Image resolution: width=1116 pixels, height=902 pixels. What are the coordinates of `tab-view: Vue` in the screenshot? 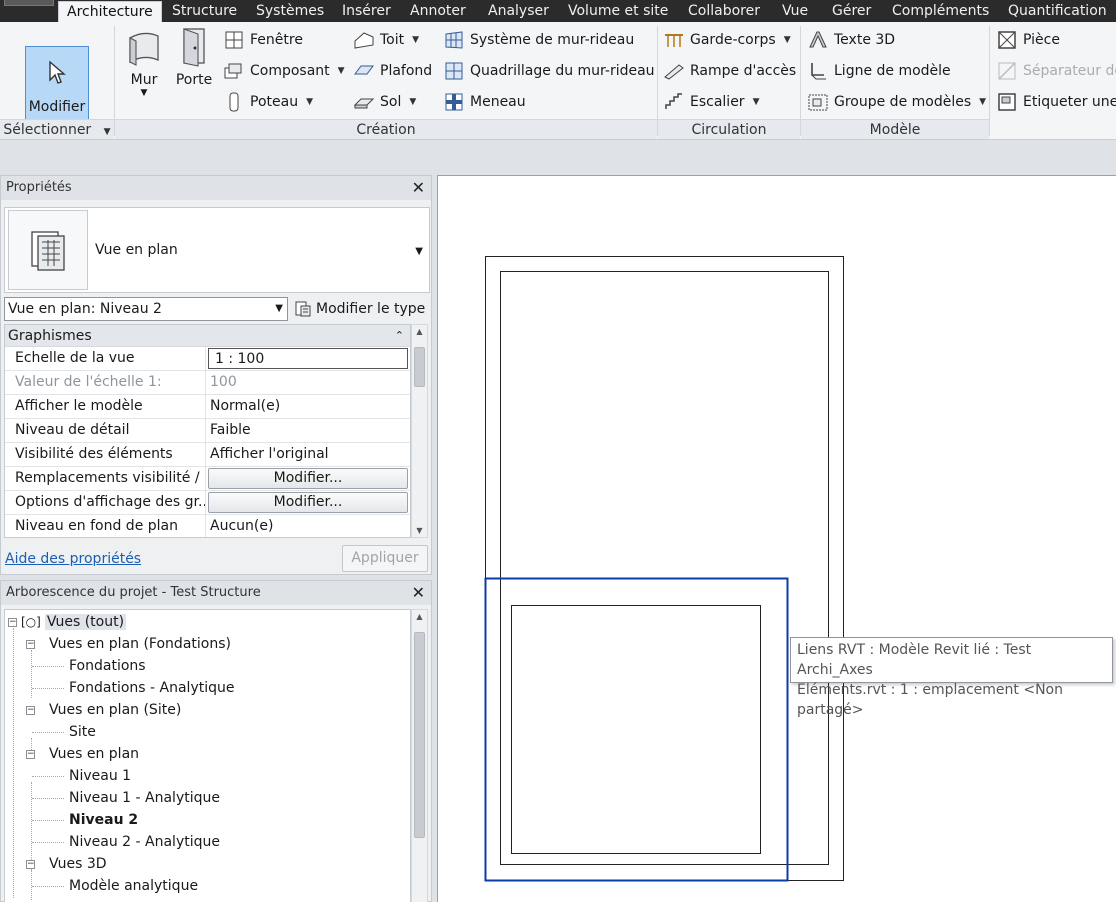 It's located at (795, 11).